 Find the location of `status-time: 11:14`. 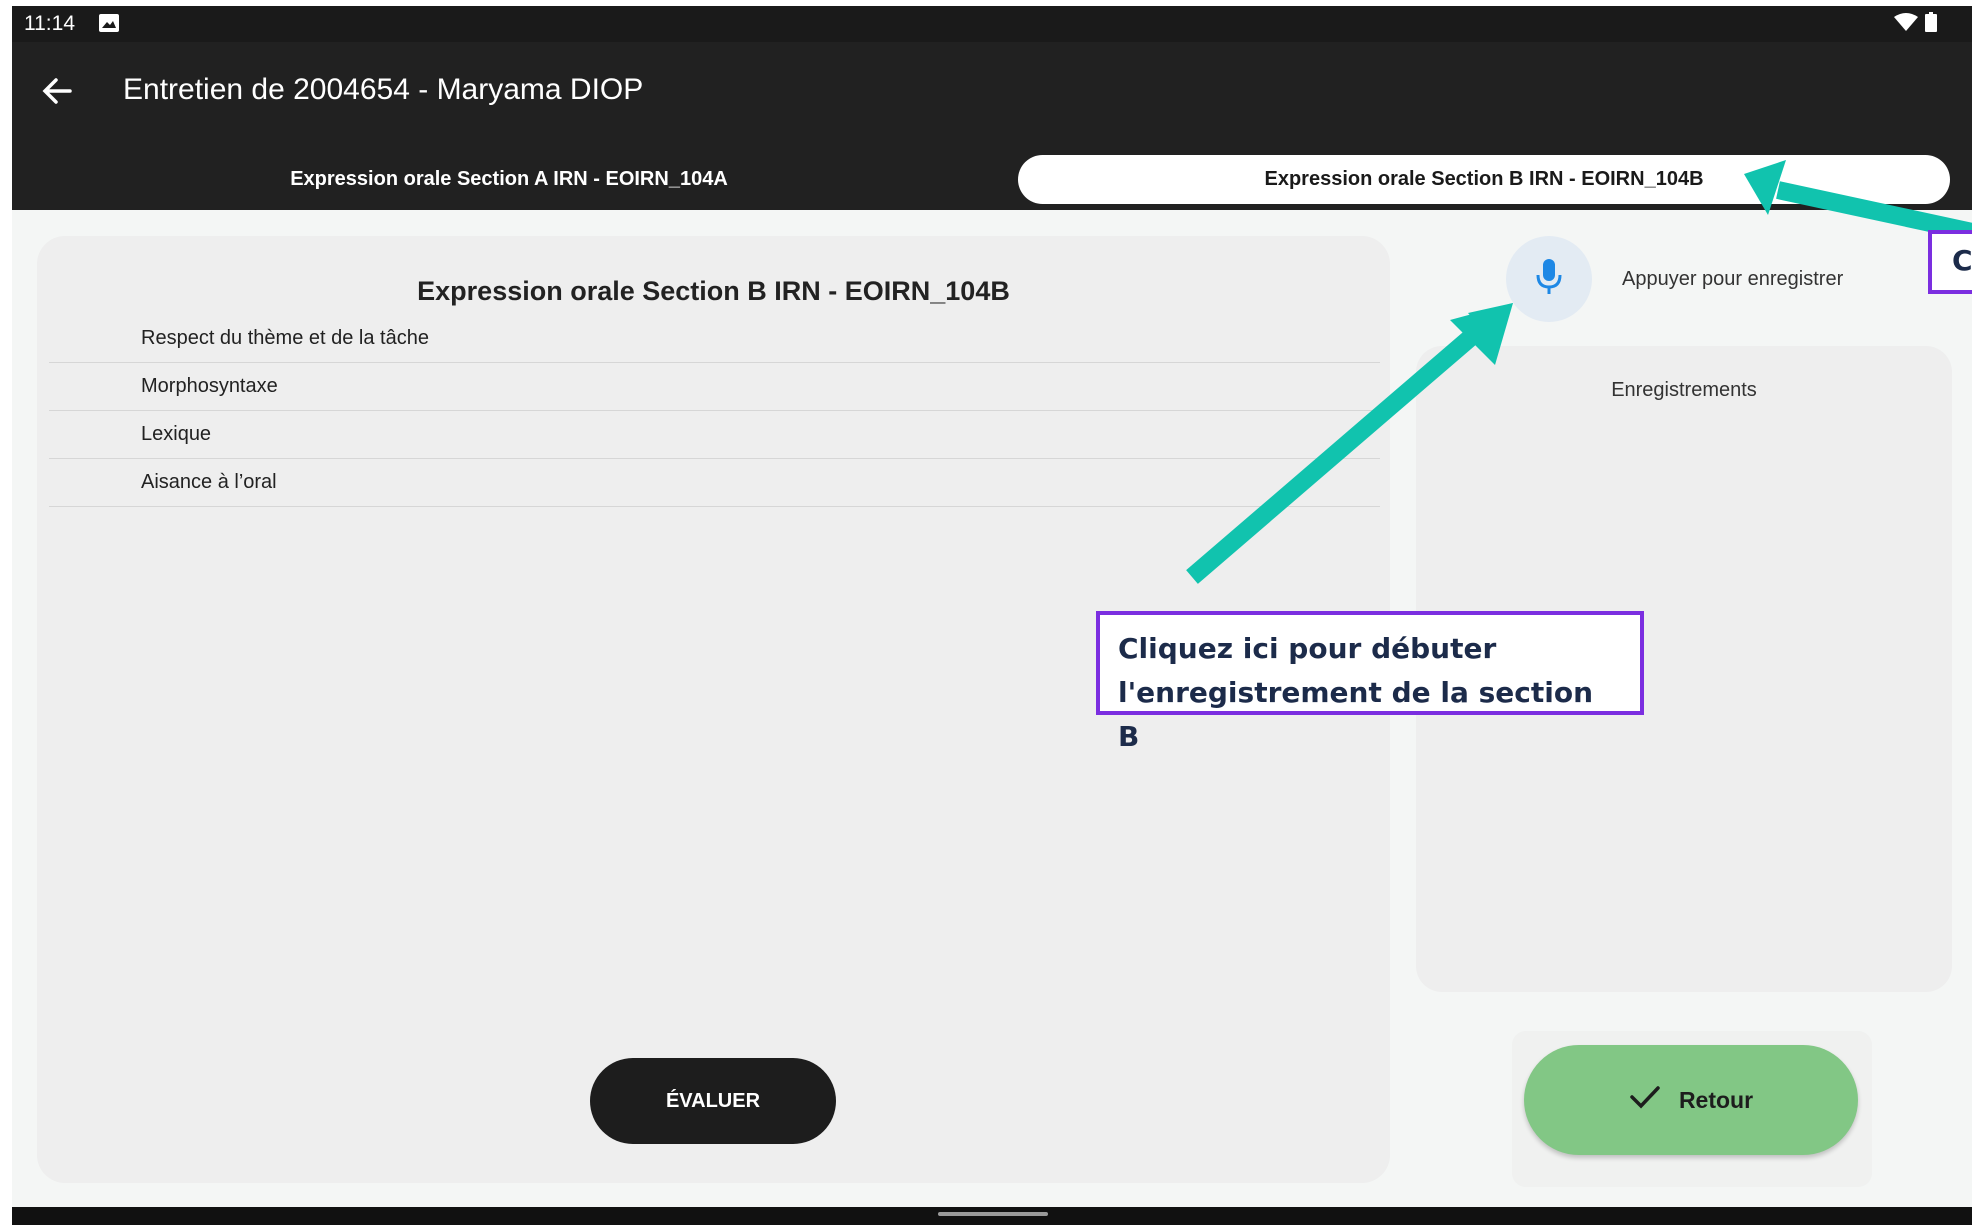

status-time: 11:14 is located at coordinates (49, 23).